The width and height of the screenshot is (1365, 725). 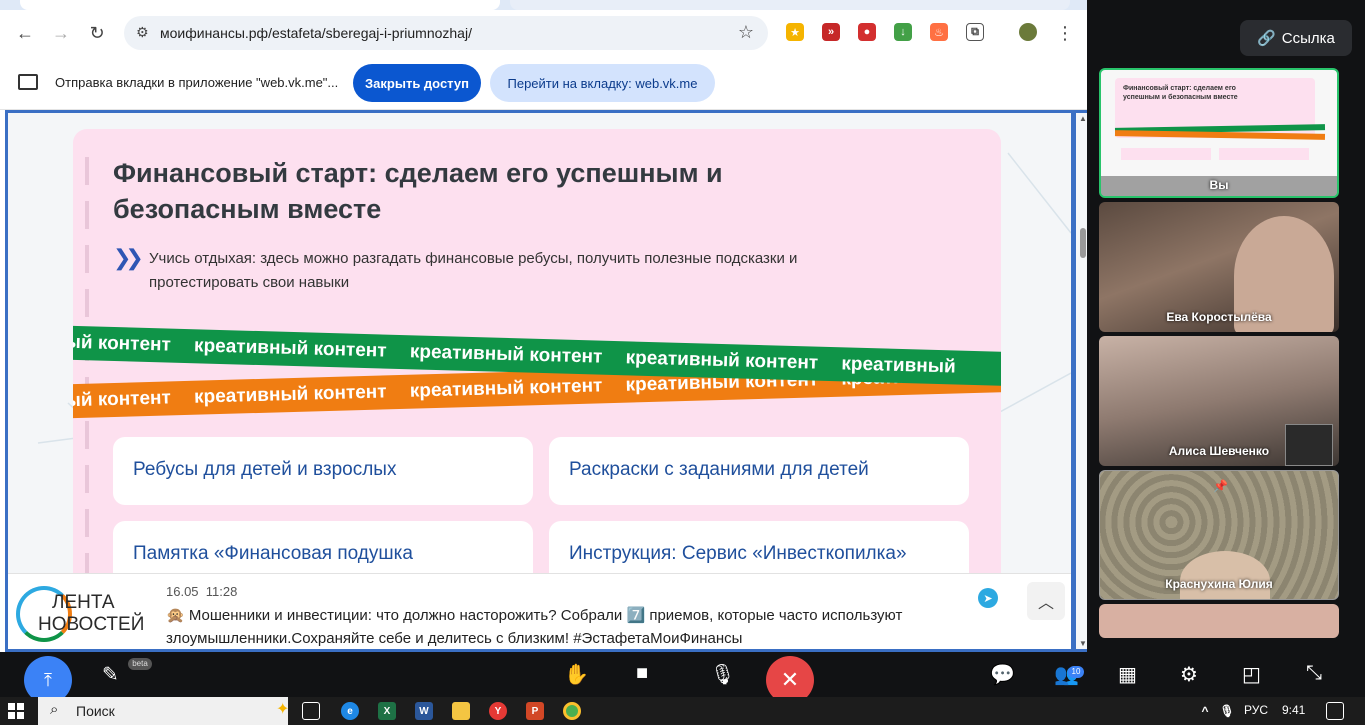 I want to click on tile-rebuses: Ребусы для детей и взрослых, so click(x=323, y=471).